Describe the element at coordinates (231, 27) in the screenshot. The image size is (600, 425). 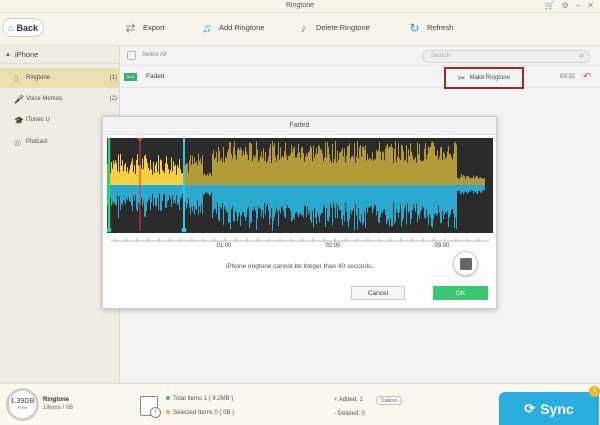
I see `add-ringtone-button: ♫ Add Ringtone` at that location.